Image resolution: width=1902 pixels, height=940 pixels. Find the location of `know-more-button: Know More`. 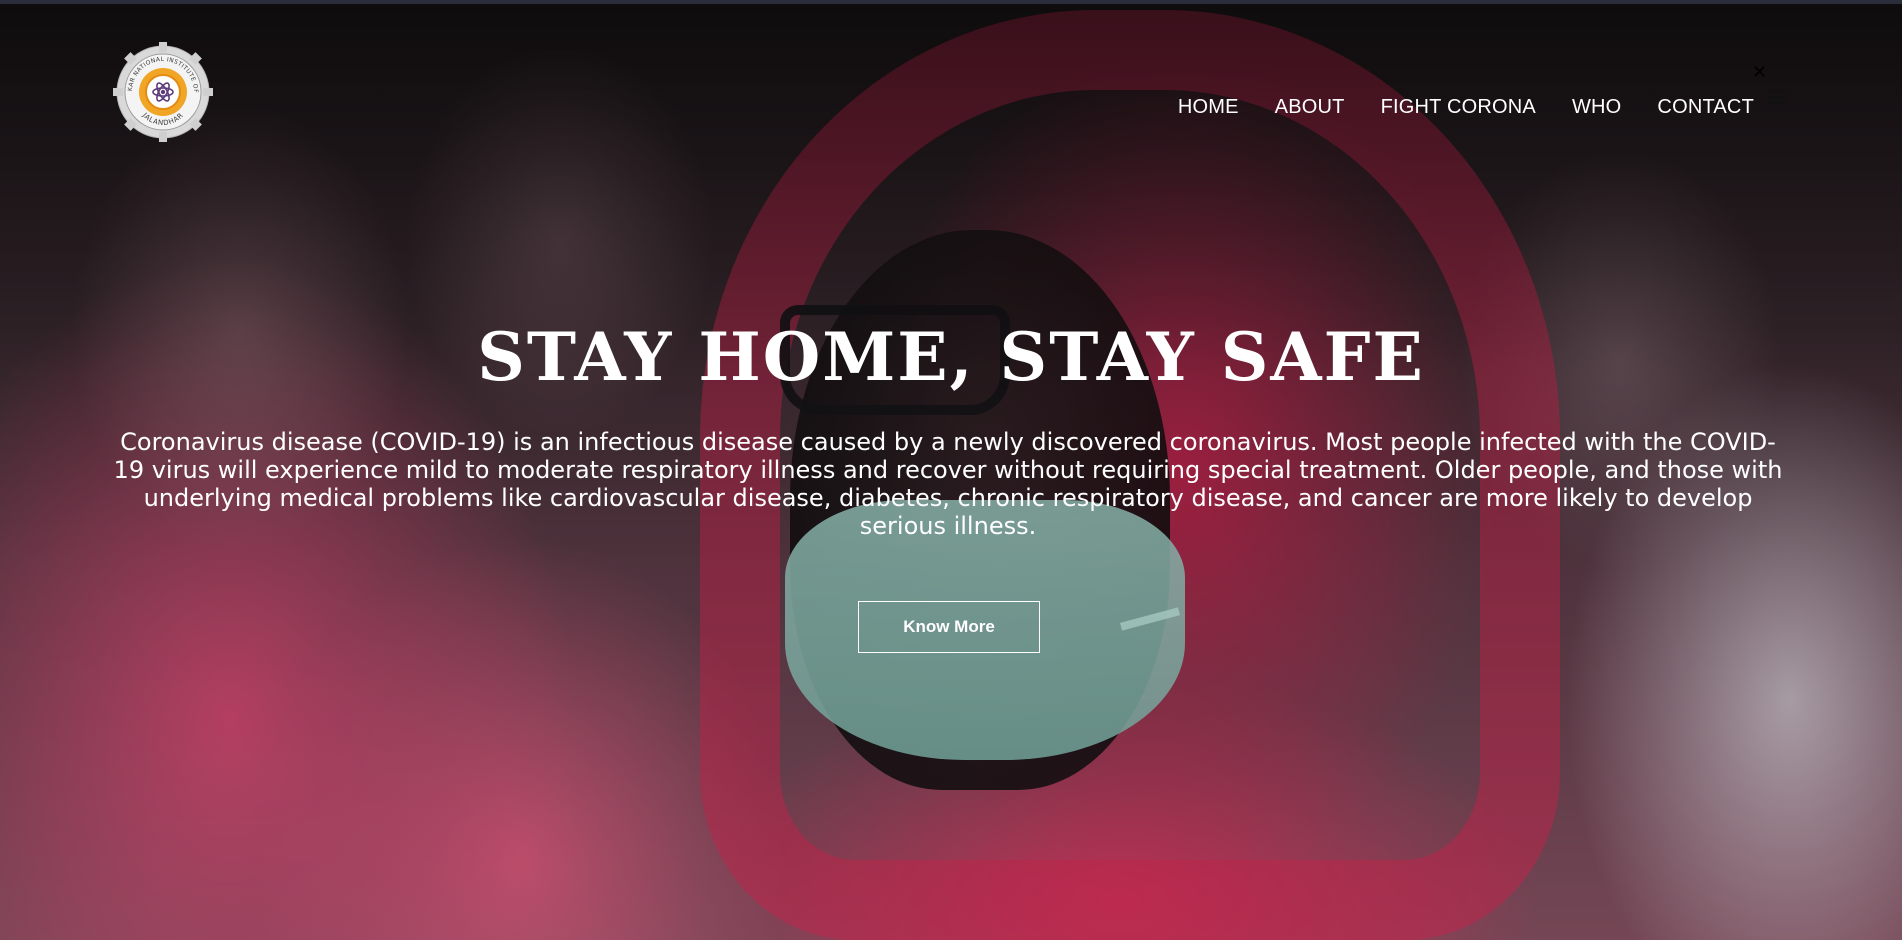

know-more-button: Know More is located at coordinates (949, 627).